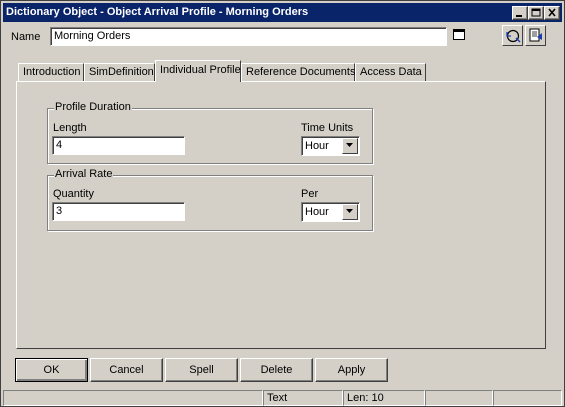 Image resolution: width=565 pixels, height=407 pixels. Describe the element at coordinates (118, 211) in the screenshot. I see `quantity-input: 3` at that location.